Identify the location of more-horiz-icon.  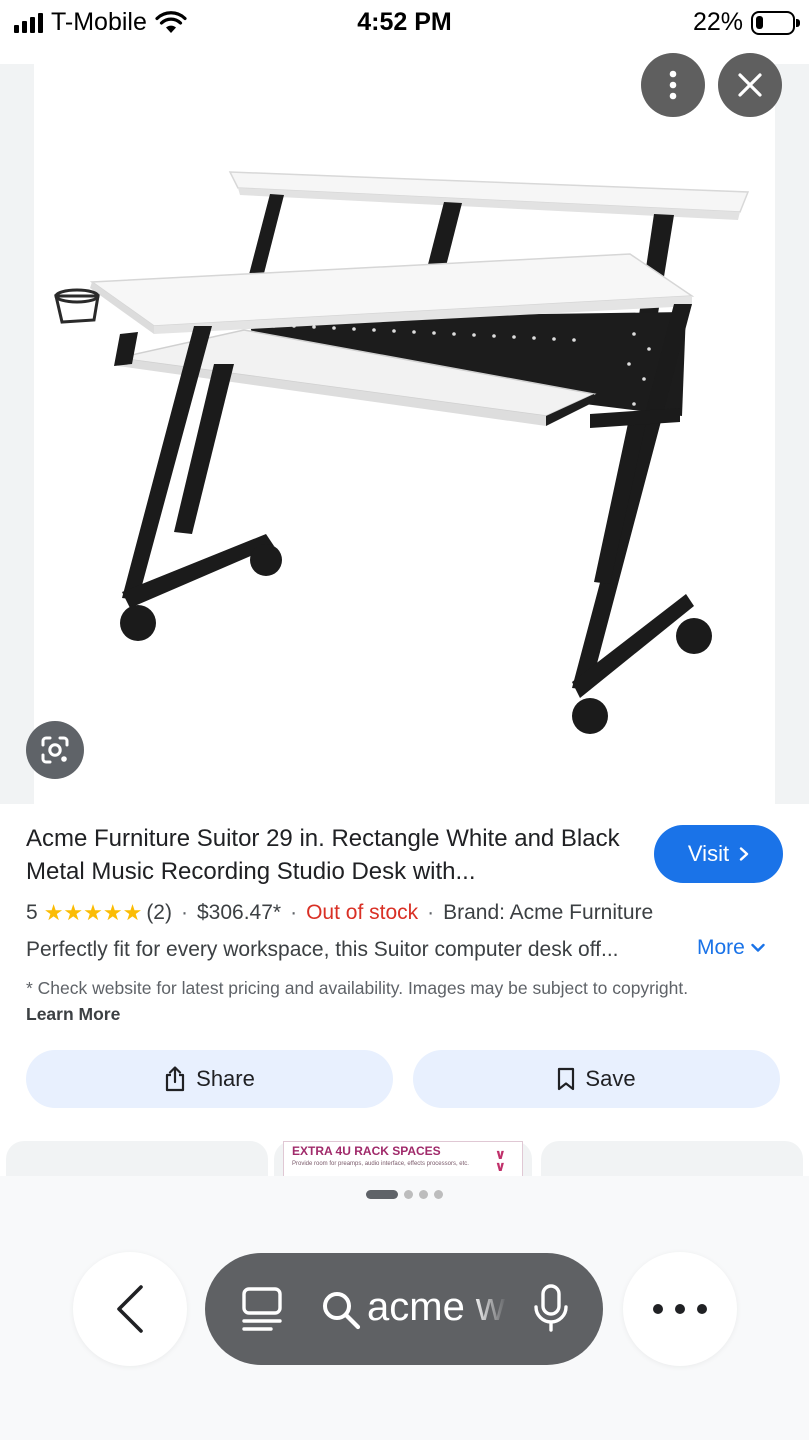
(680, 1309).